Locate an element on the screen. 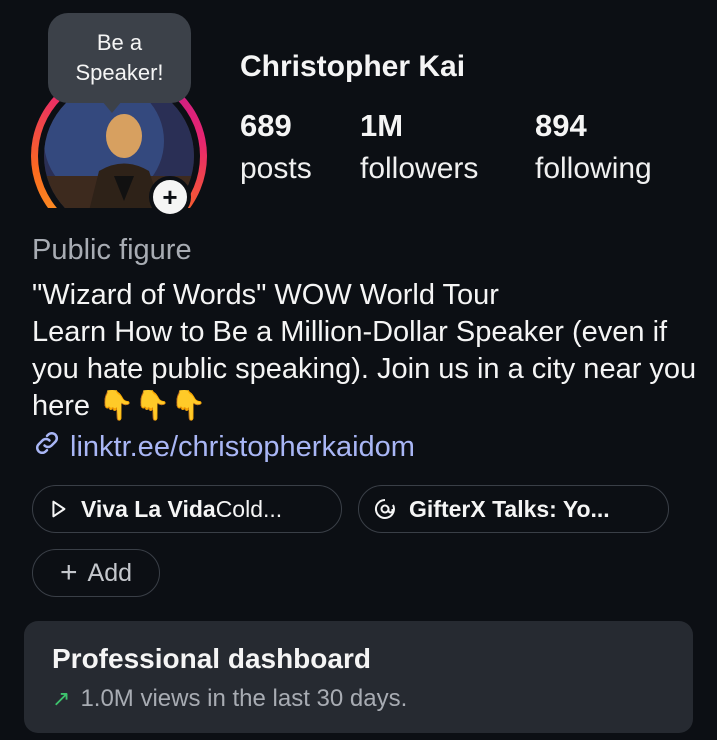 The width and height of the screenshot is (717, 740). threads-icon is located at coordinates (385, 509).